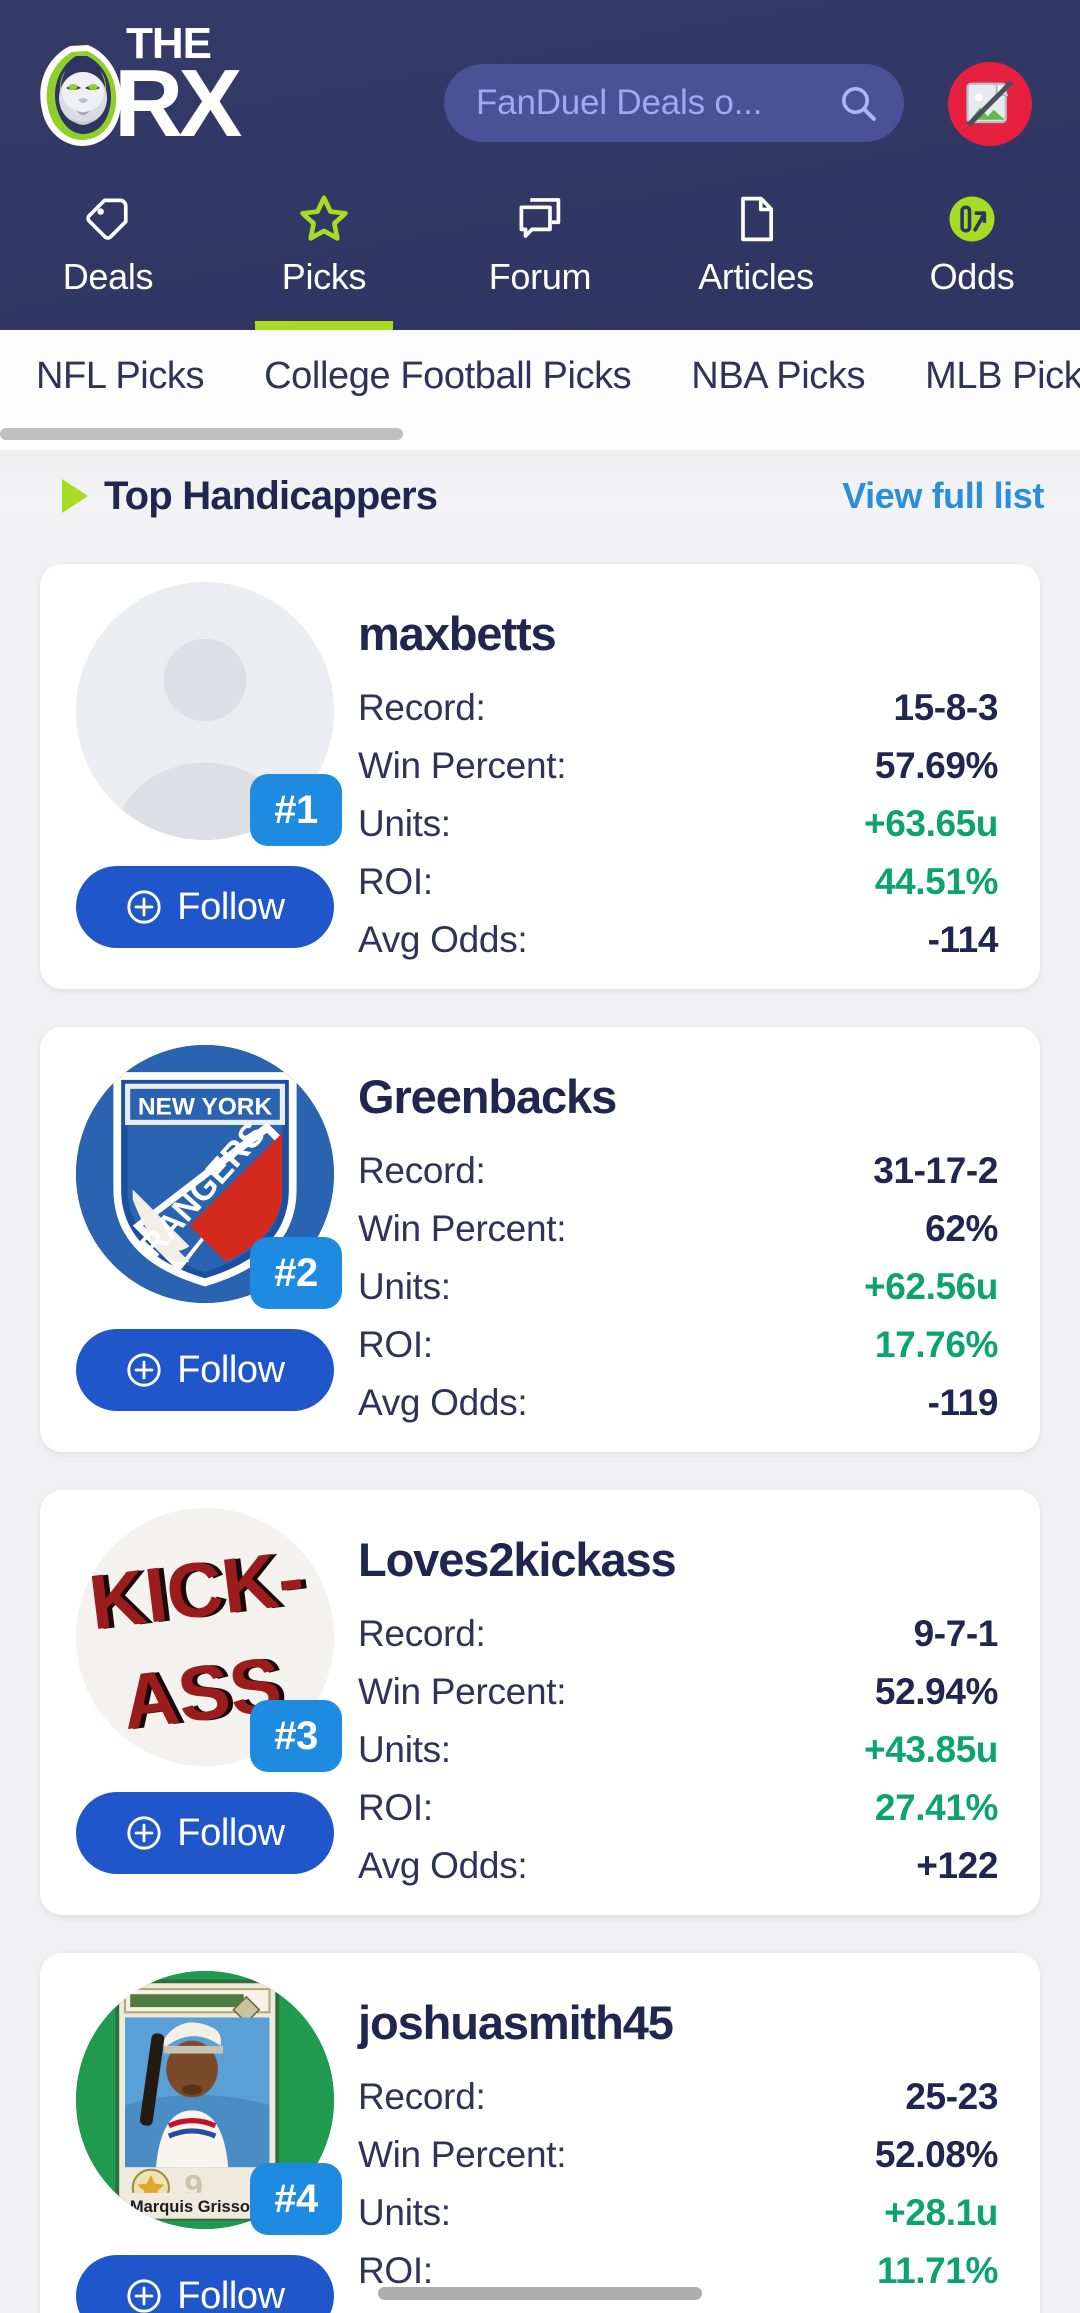 The image size is (1080, 2313). What do you see at coordinates (540, 2293) in the screenshot?
I see `page-scroll-indicator` at bounding box center [540, 2293].